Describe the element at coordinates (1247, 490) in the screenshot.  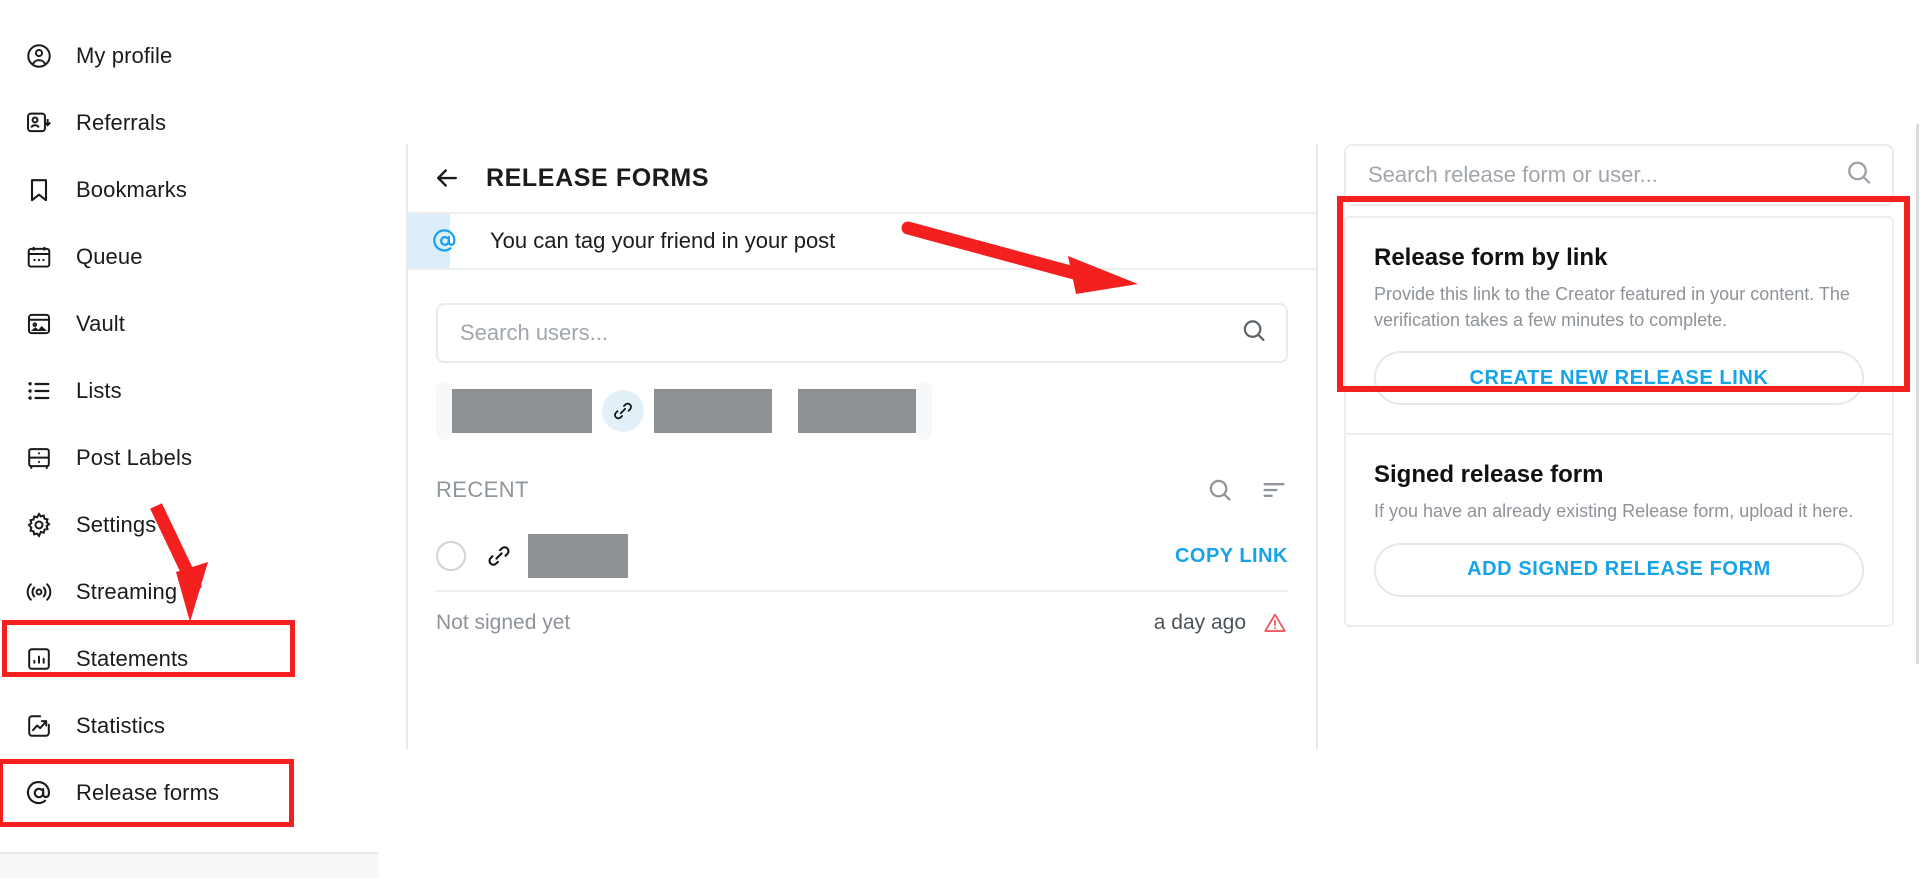
I see `recent-actions` at that location.